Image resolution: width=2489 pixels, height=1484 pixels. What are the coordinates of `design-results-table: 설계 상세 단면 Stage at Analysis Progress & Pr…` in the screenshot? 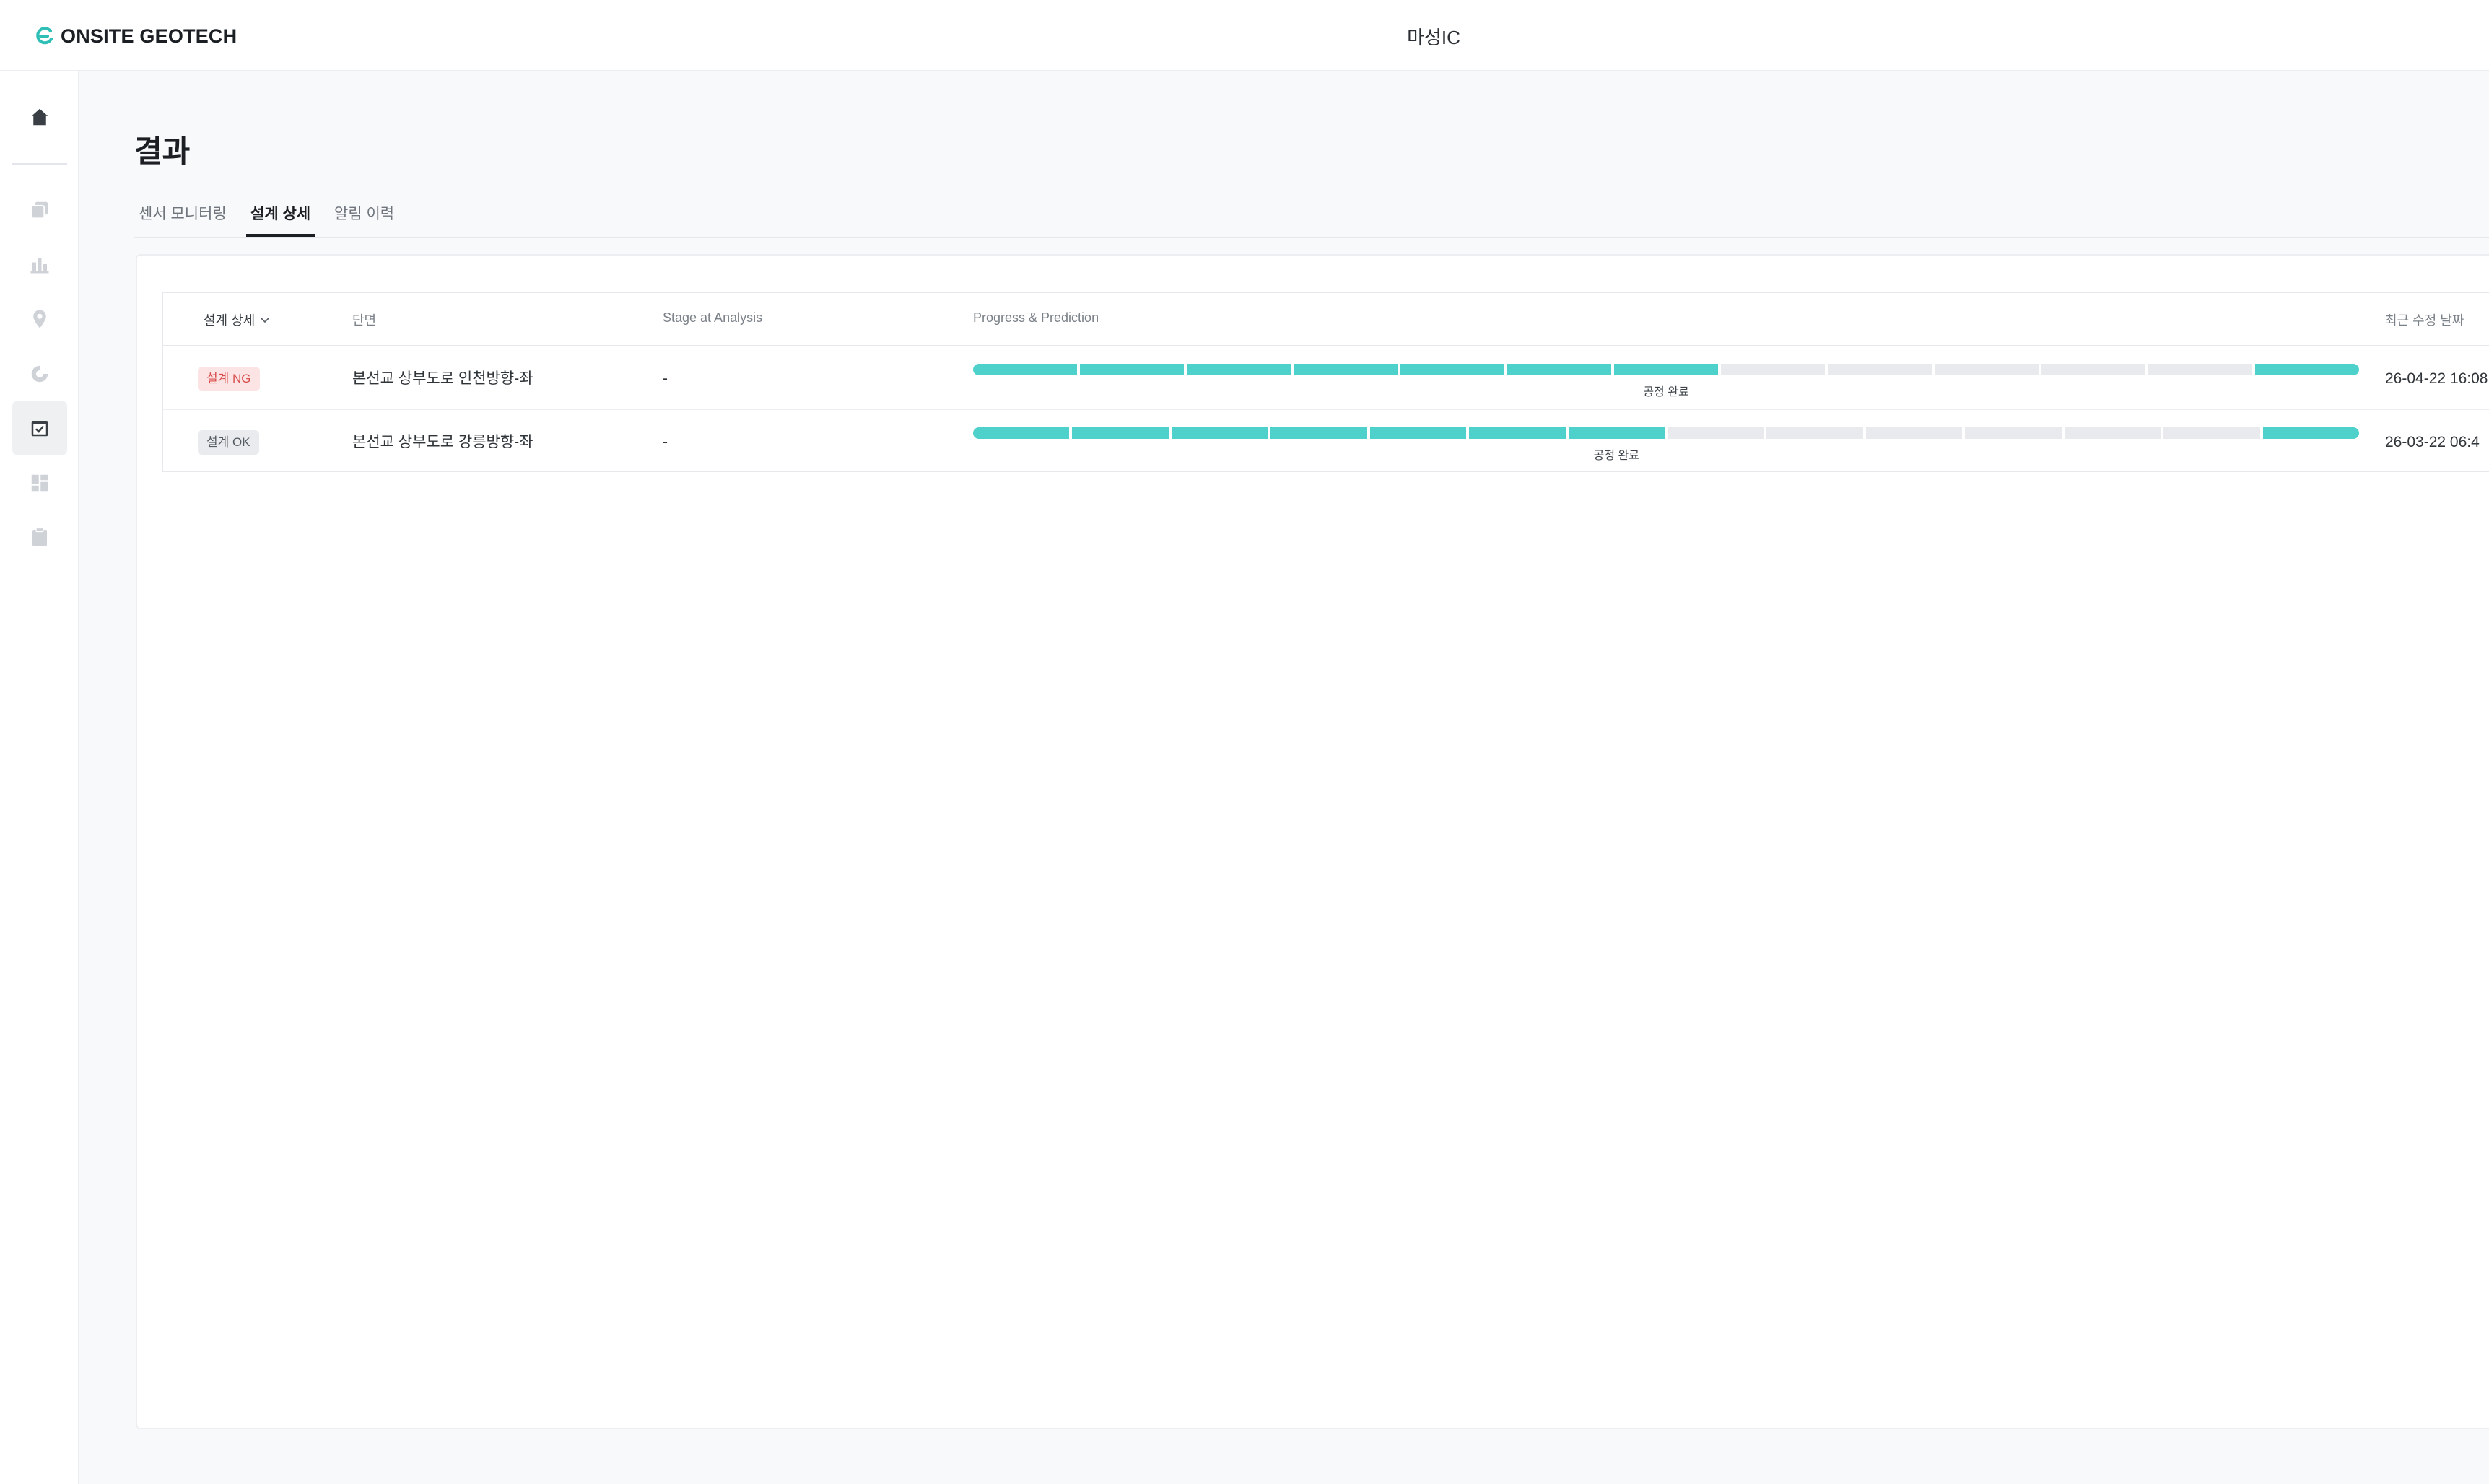 It's located at (1325, 382).